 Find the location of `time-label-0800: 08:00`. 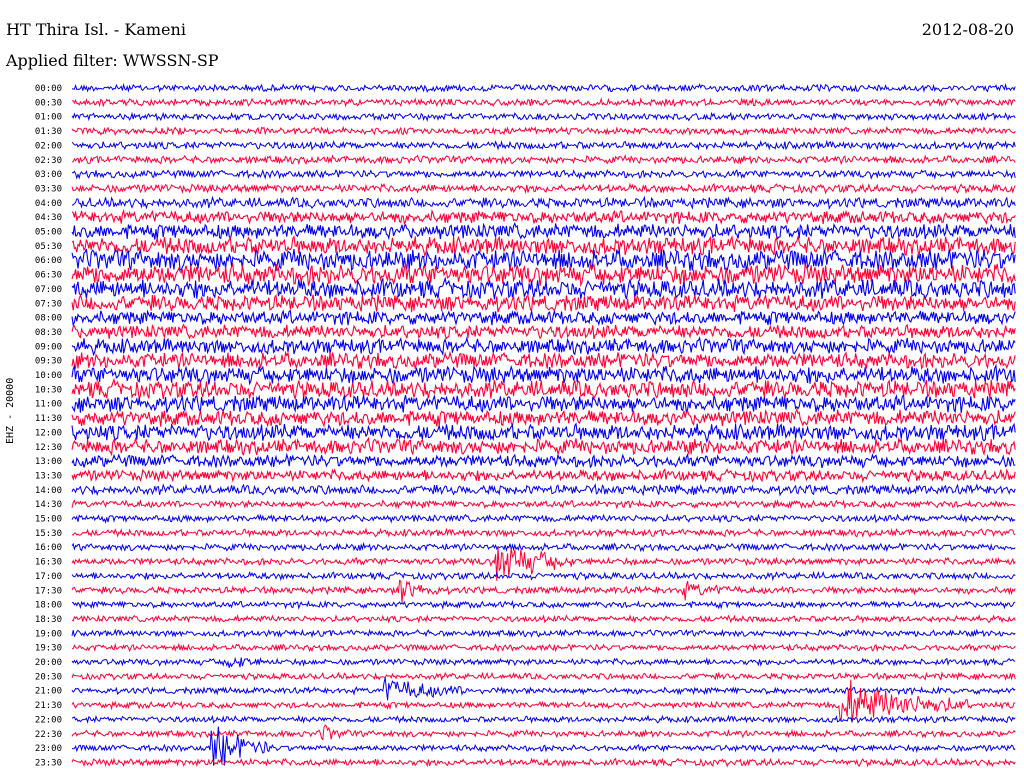

time-label-0800: 08:00 is located at coordinates (48, 319).